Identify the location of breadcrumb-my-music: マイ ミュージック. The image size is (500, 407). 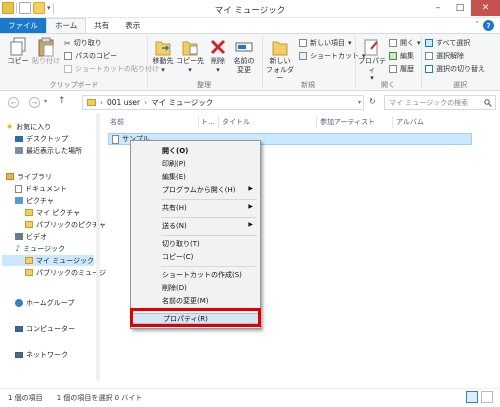
(182, 102).